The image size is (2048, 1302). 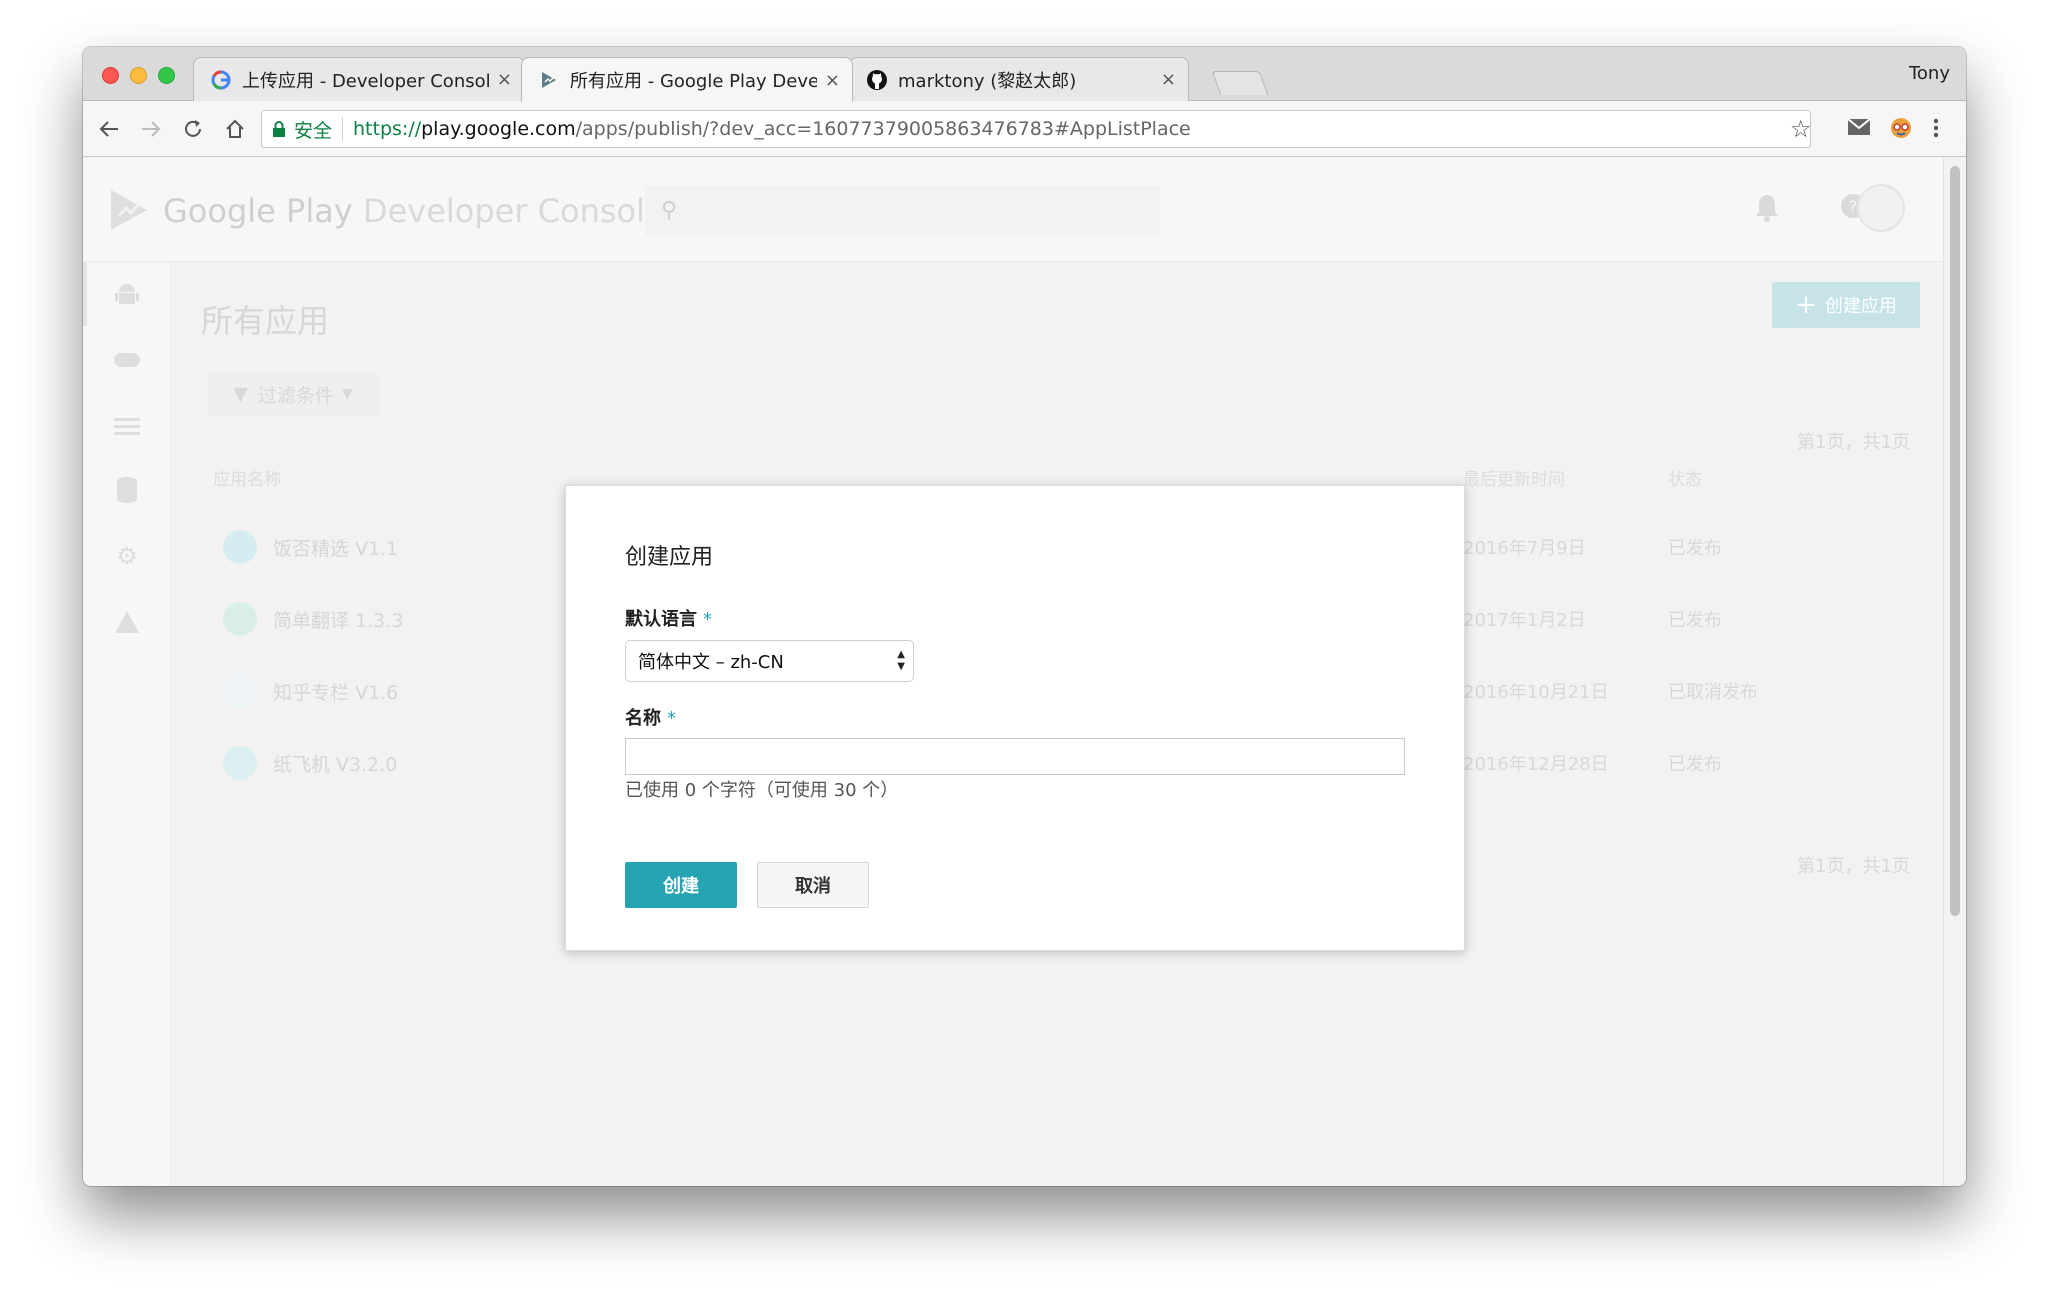 I want to click on url-host: play.google.com, so click(x=498, y=129).